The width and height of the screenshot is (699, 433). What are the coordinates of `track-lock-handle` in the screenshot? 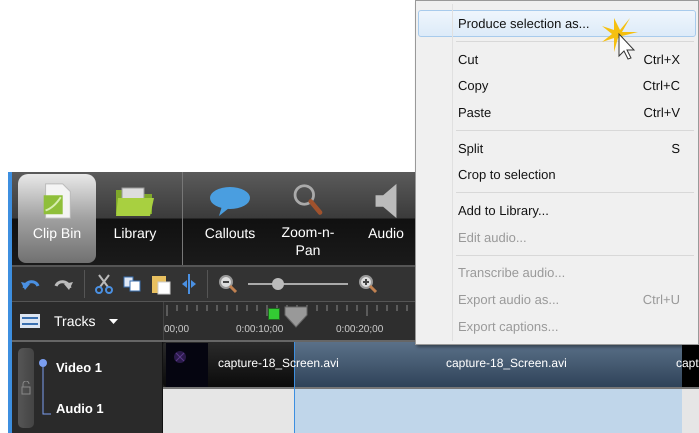 It's located at (26, 388).